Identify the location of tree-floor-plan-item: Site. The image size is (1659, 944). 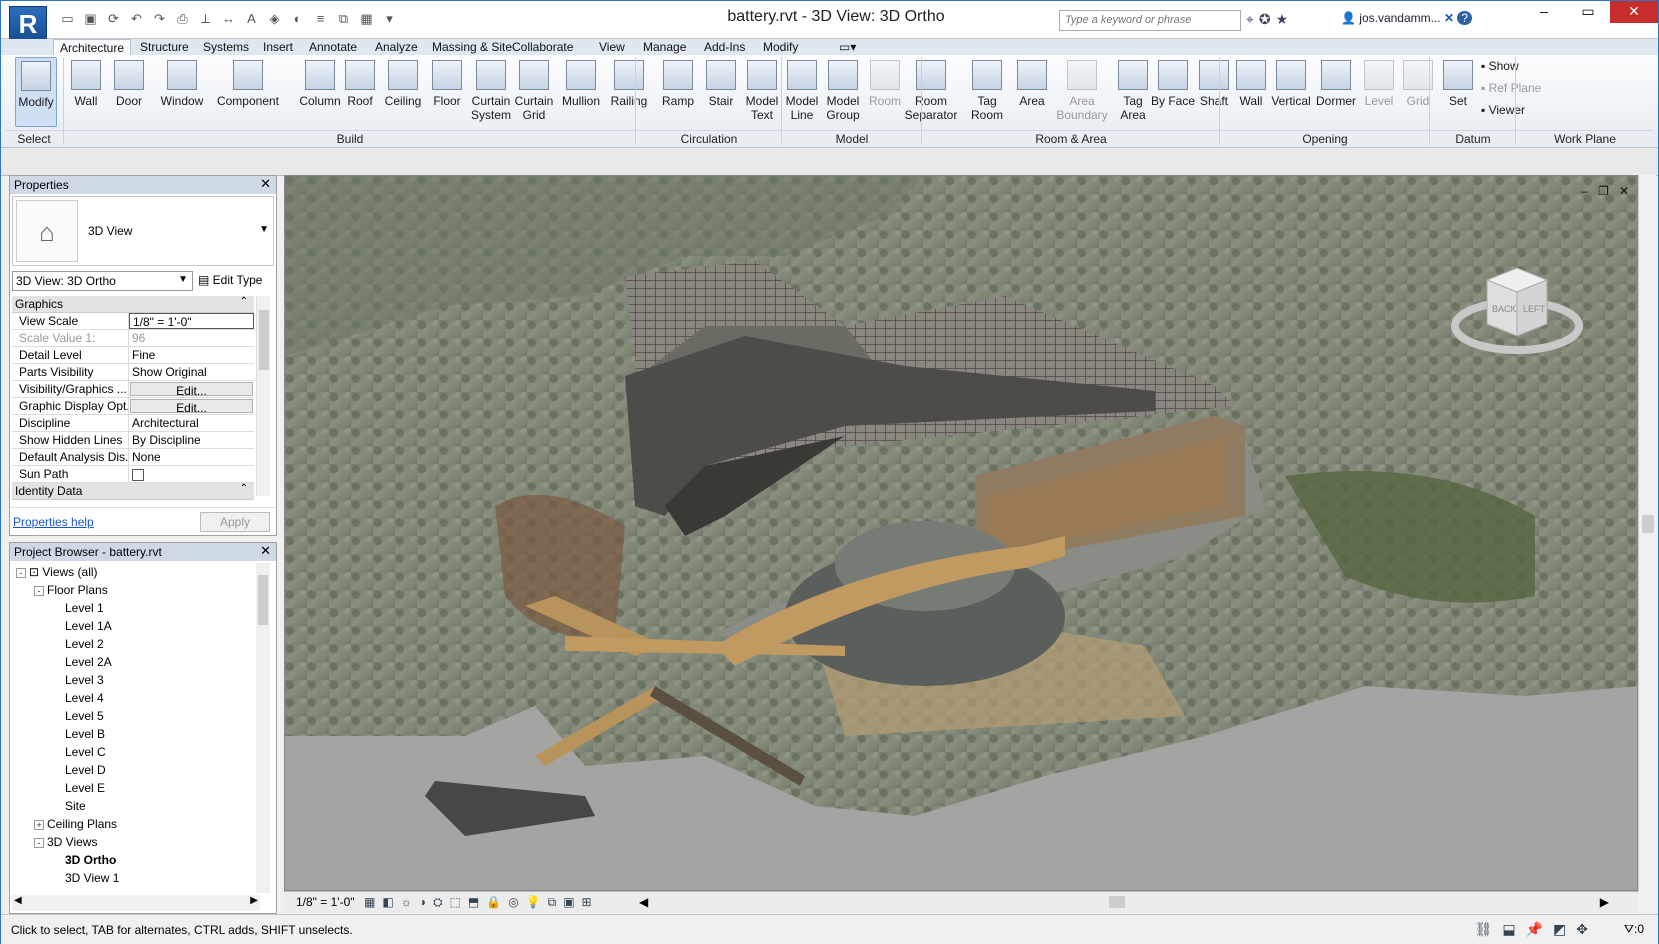
(137, 806).